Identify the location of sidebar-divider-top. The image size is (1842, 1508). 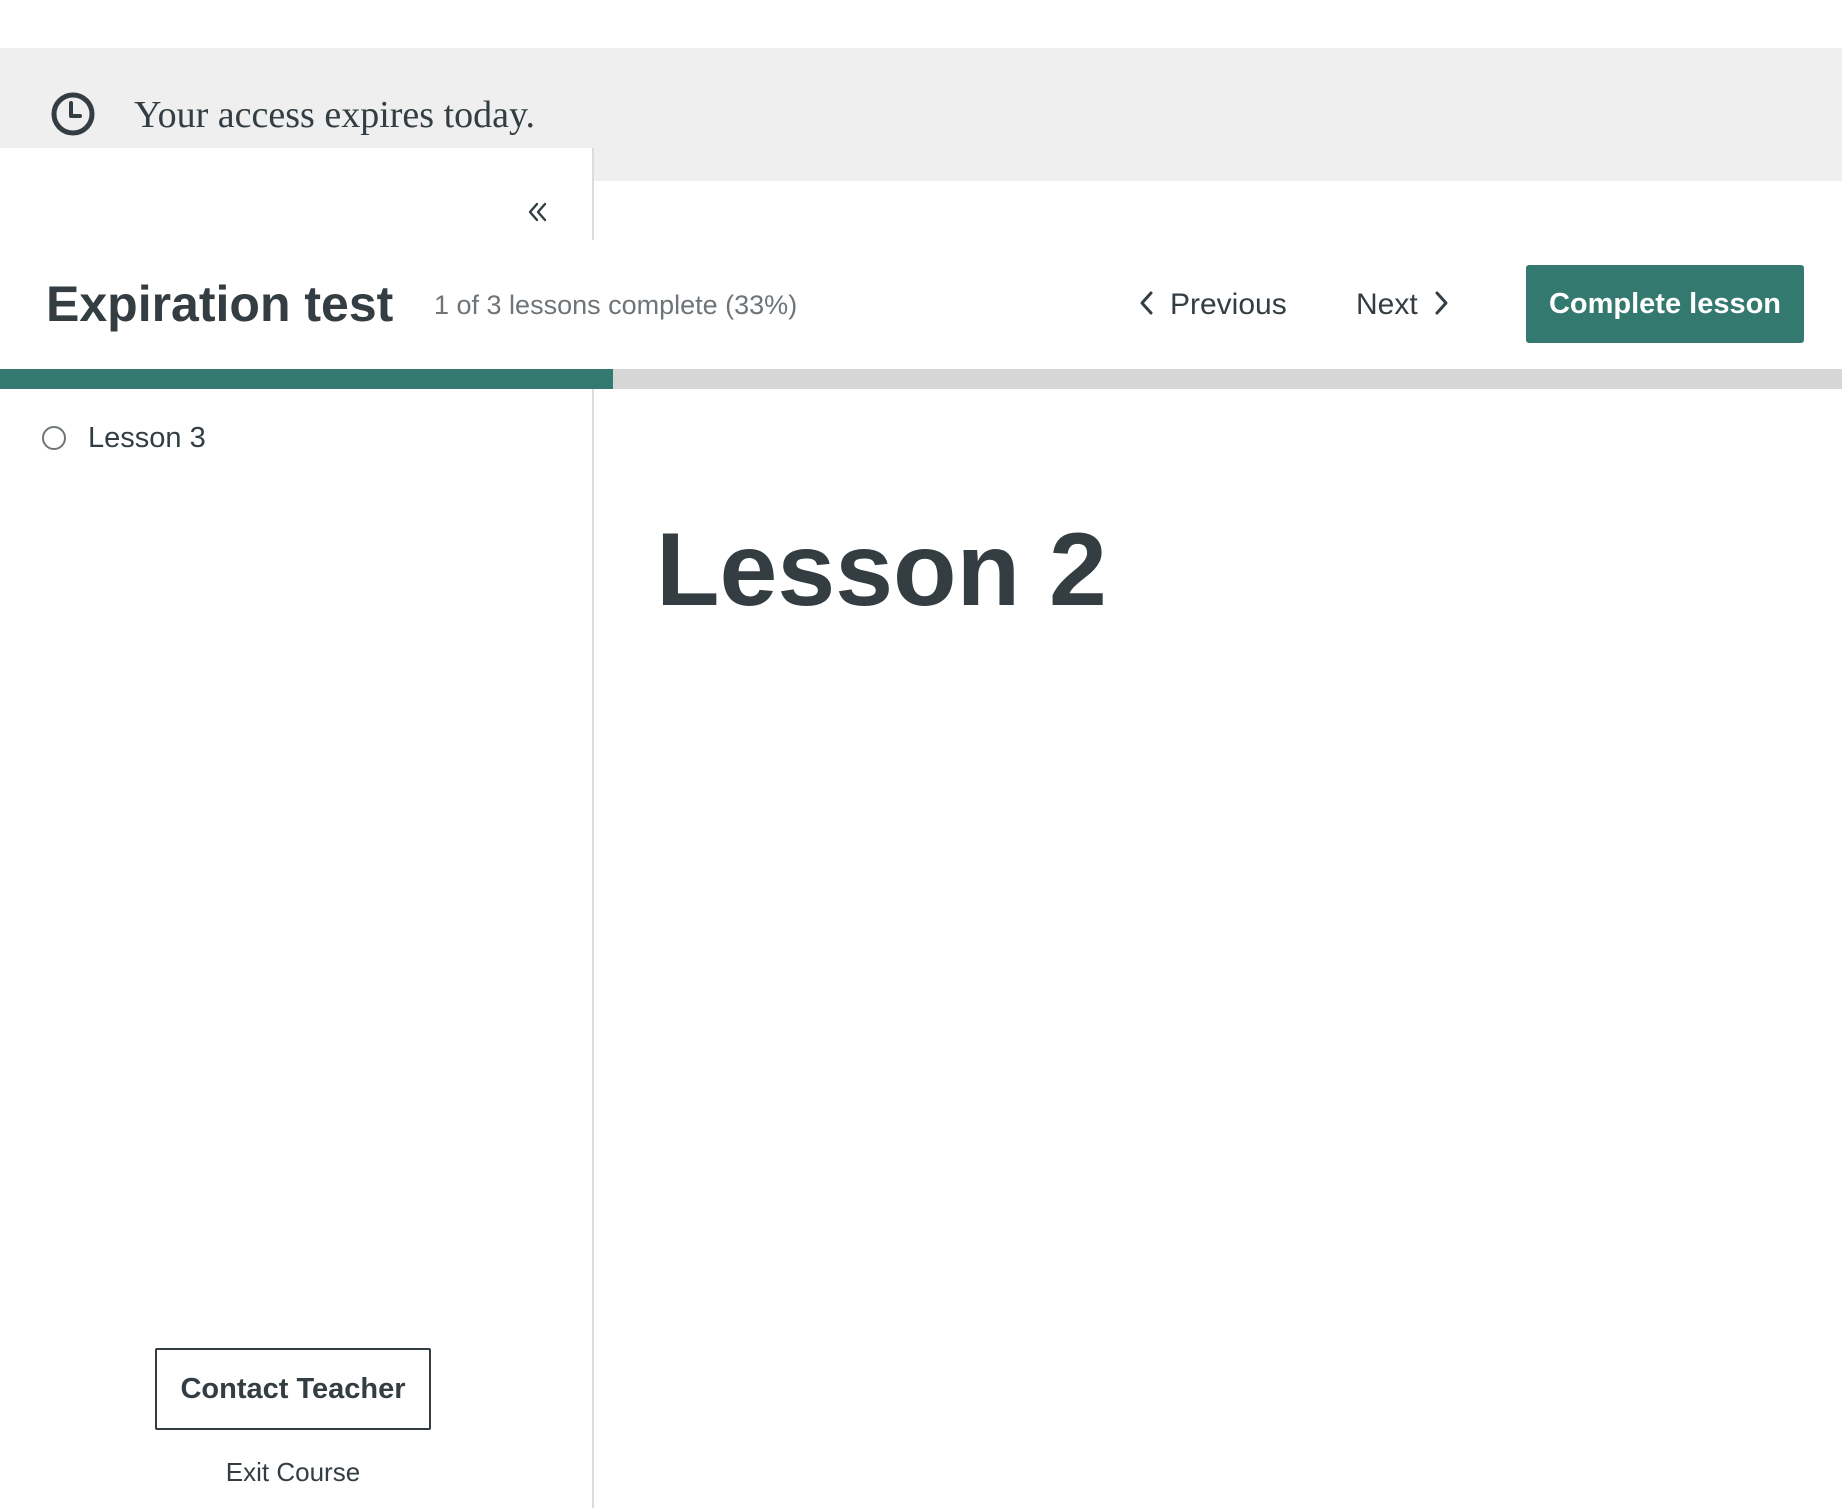
(593, 194).